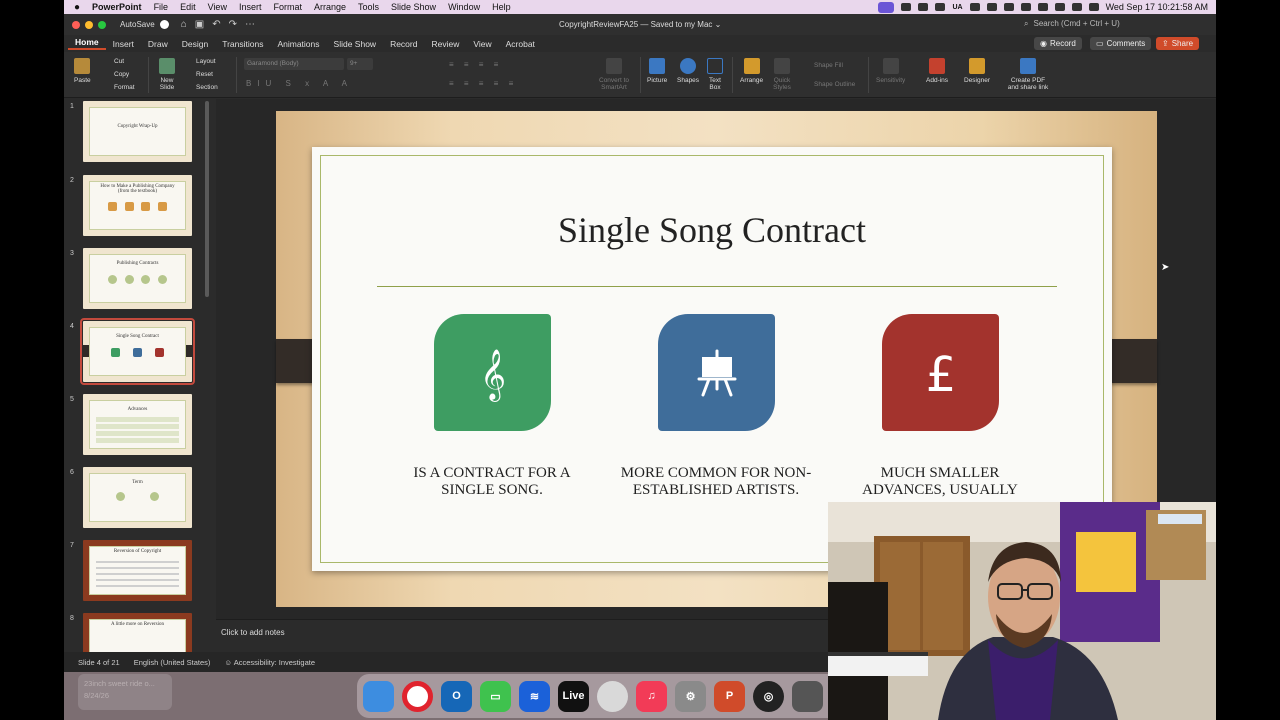  I want to click on zoom-window-button, so click(102, 24).